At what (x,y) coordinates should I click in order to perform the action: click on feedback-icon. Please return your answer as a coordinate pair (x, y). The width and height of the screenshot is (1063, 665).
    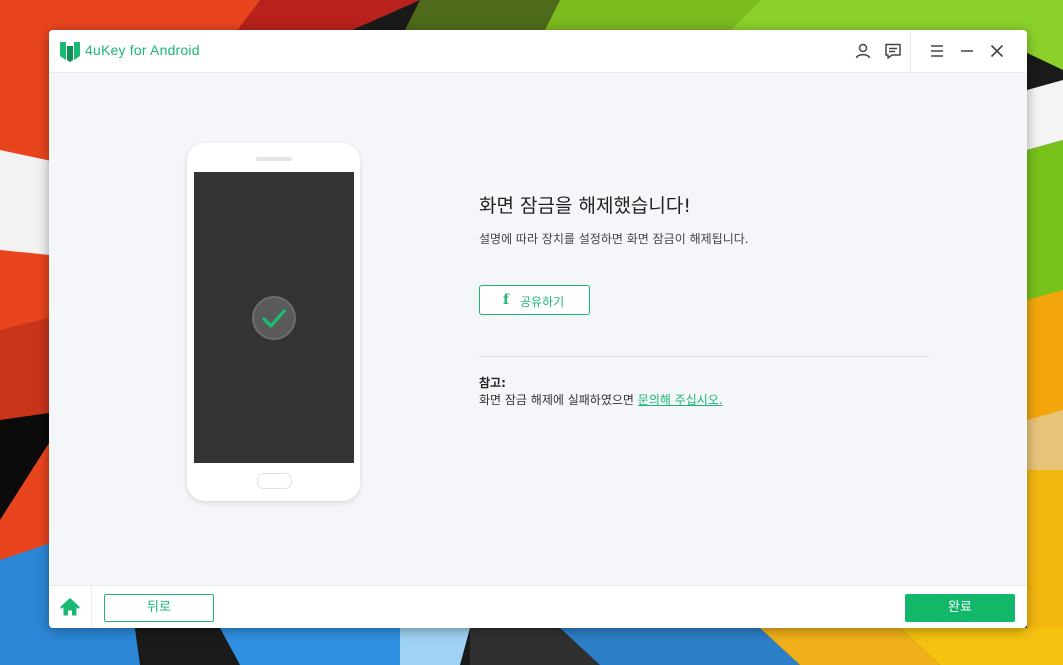
    Looking at the image, I should click on (893, 51).